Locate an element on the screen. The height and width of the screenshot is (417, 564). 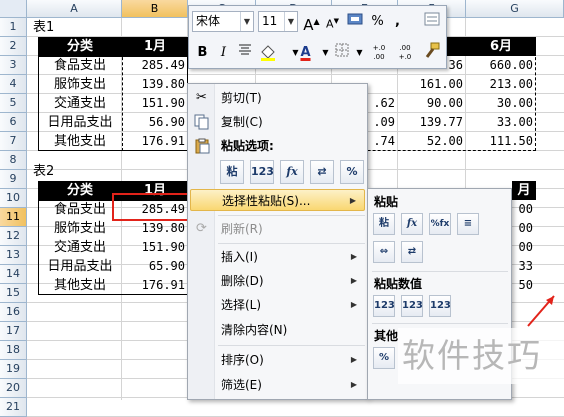
menu-item-filter: 筛选(E) ▶ is located at coordinates (277, 385).